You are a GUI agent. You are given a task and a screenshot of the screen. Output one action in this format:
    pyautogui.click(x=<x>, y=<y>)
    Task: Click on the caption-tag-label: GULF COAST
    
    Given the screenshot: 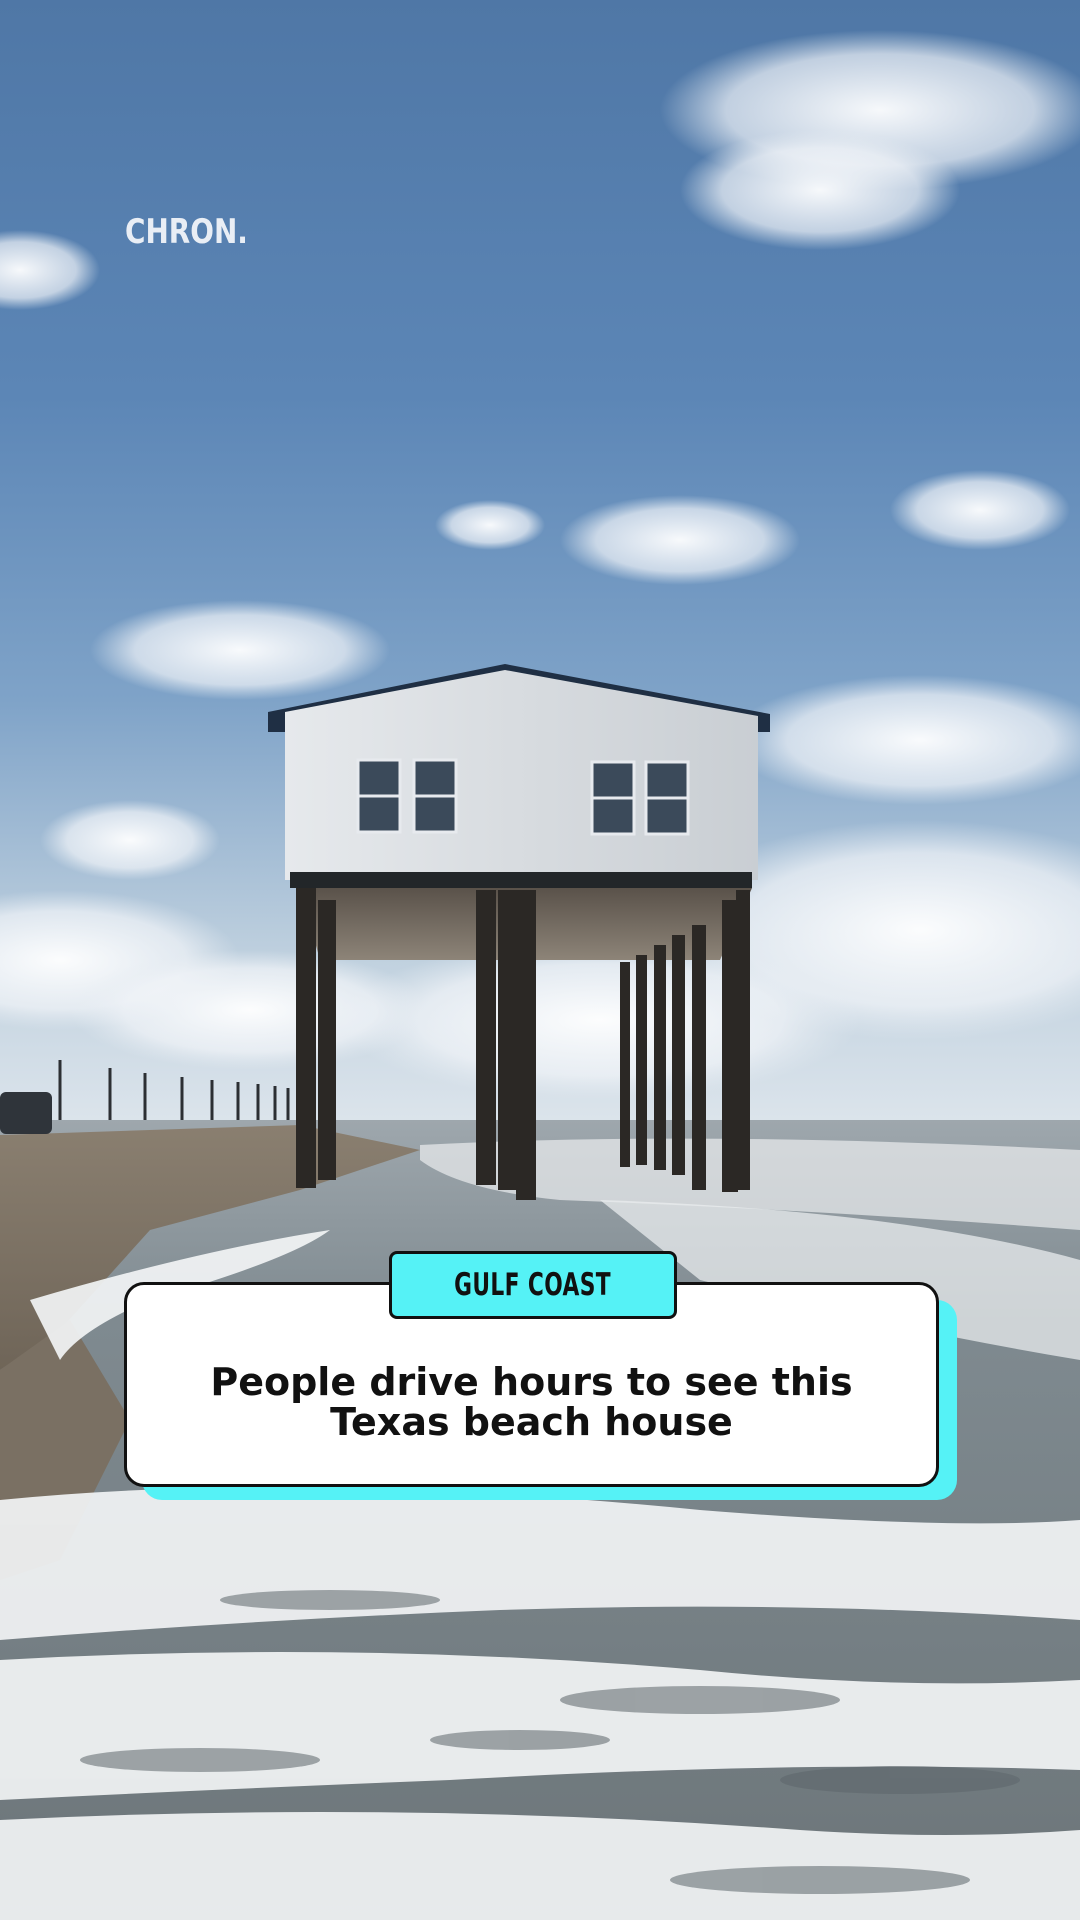 What is the action you would take?
    pyautogui.click(x=533, y=1285)
    